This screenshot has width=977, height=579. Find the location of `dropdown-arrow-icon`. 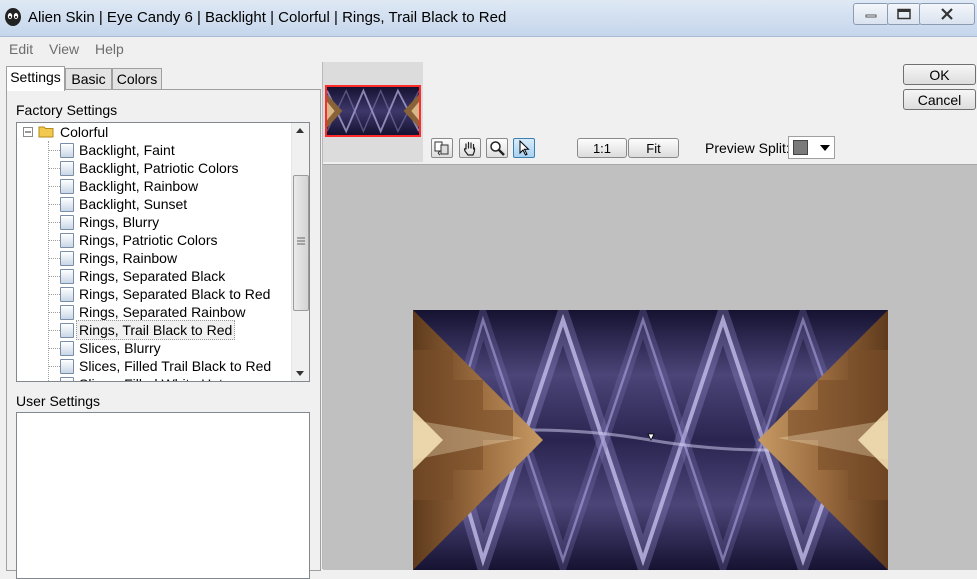

dropdown-arrow-icon is located at coordinates (825, 148).